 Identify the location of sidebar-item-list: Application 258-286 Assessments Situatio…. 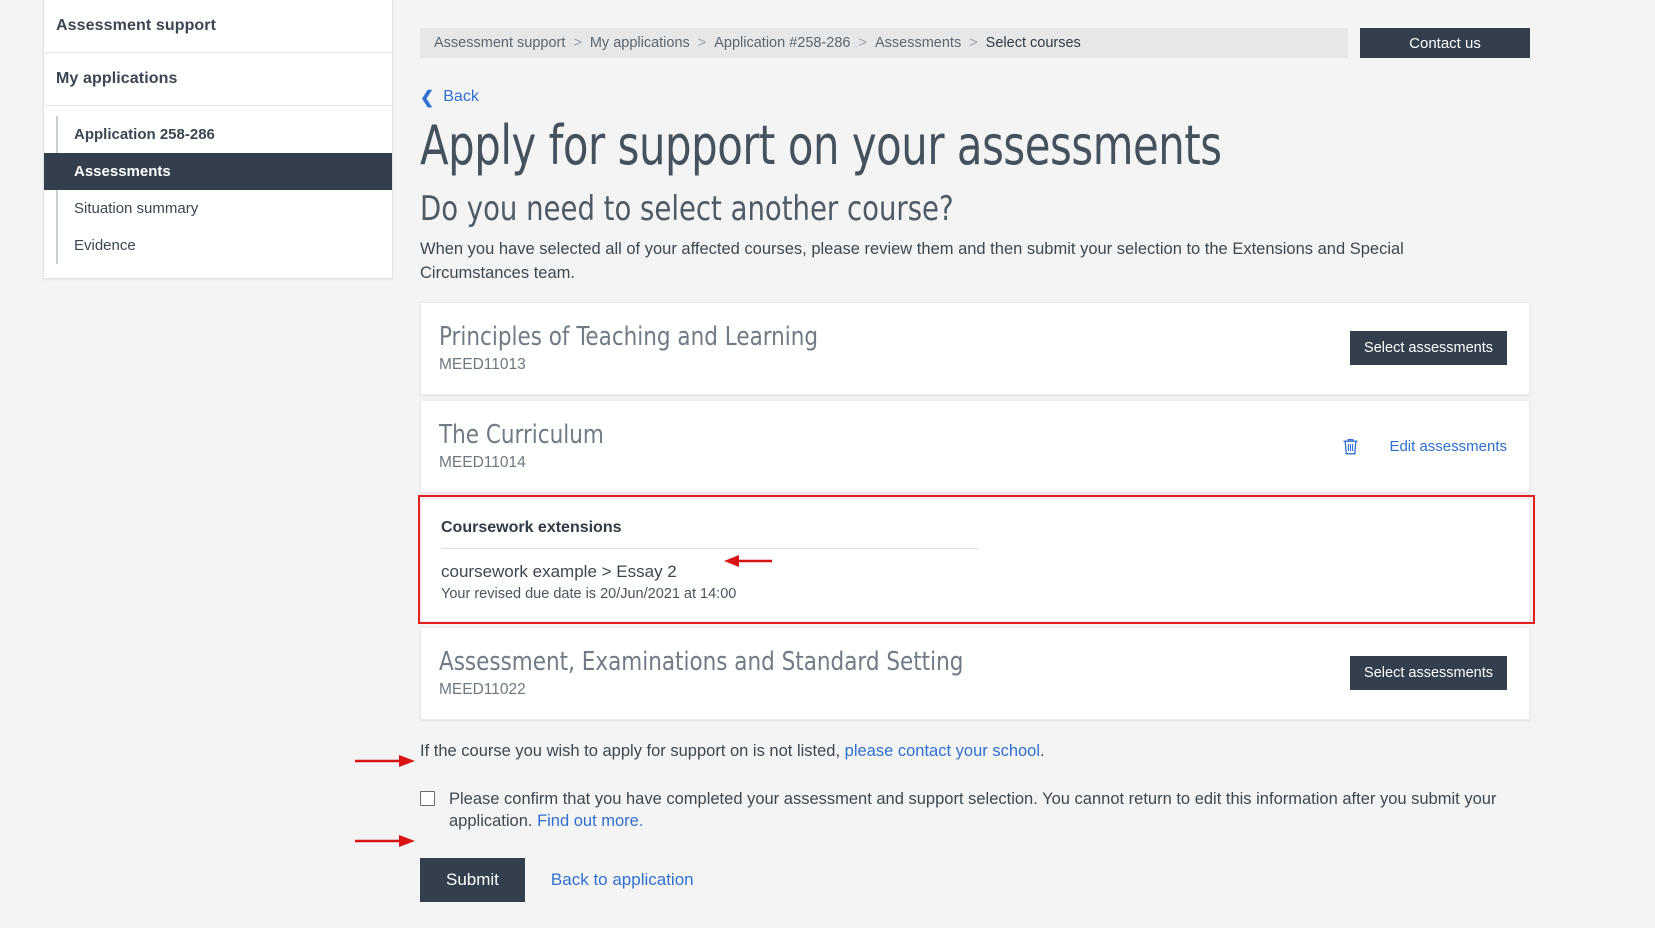
(218, 192).